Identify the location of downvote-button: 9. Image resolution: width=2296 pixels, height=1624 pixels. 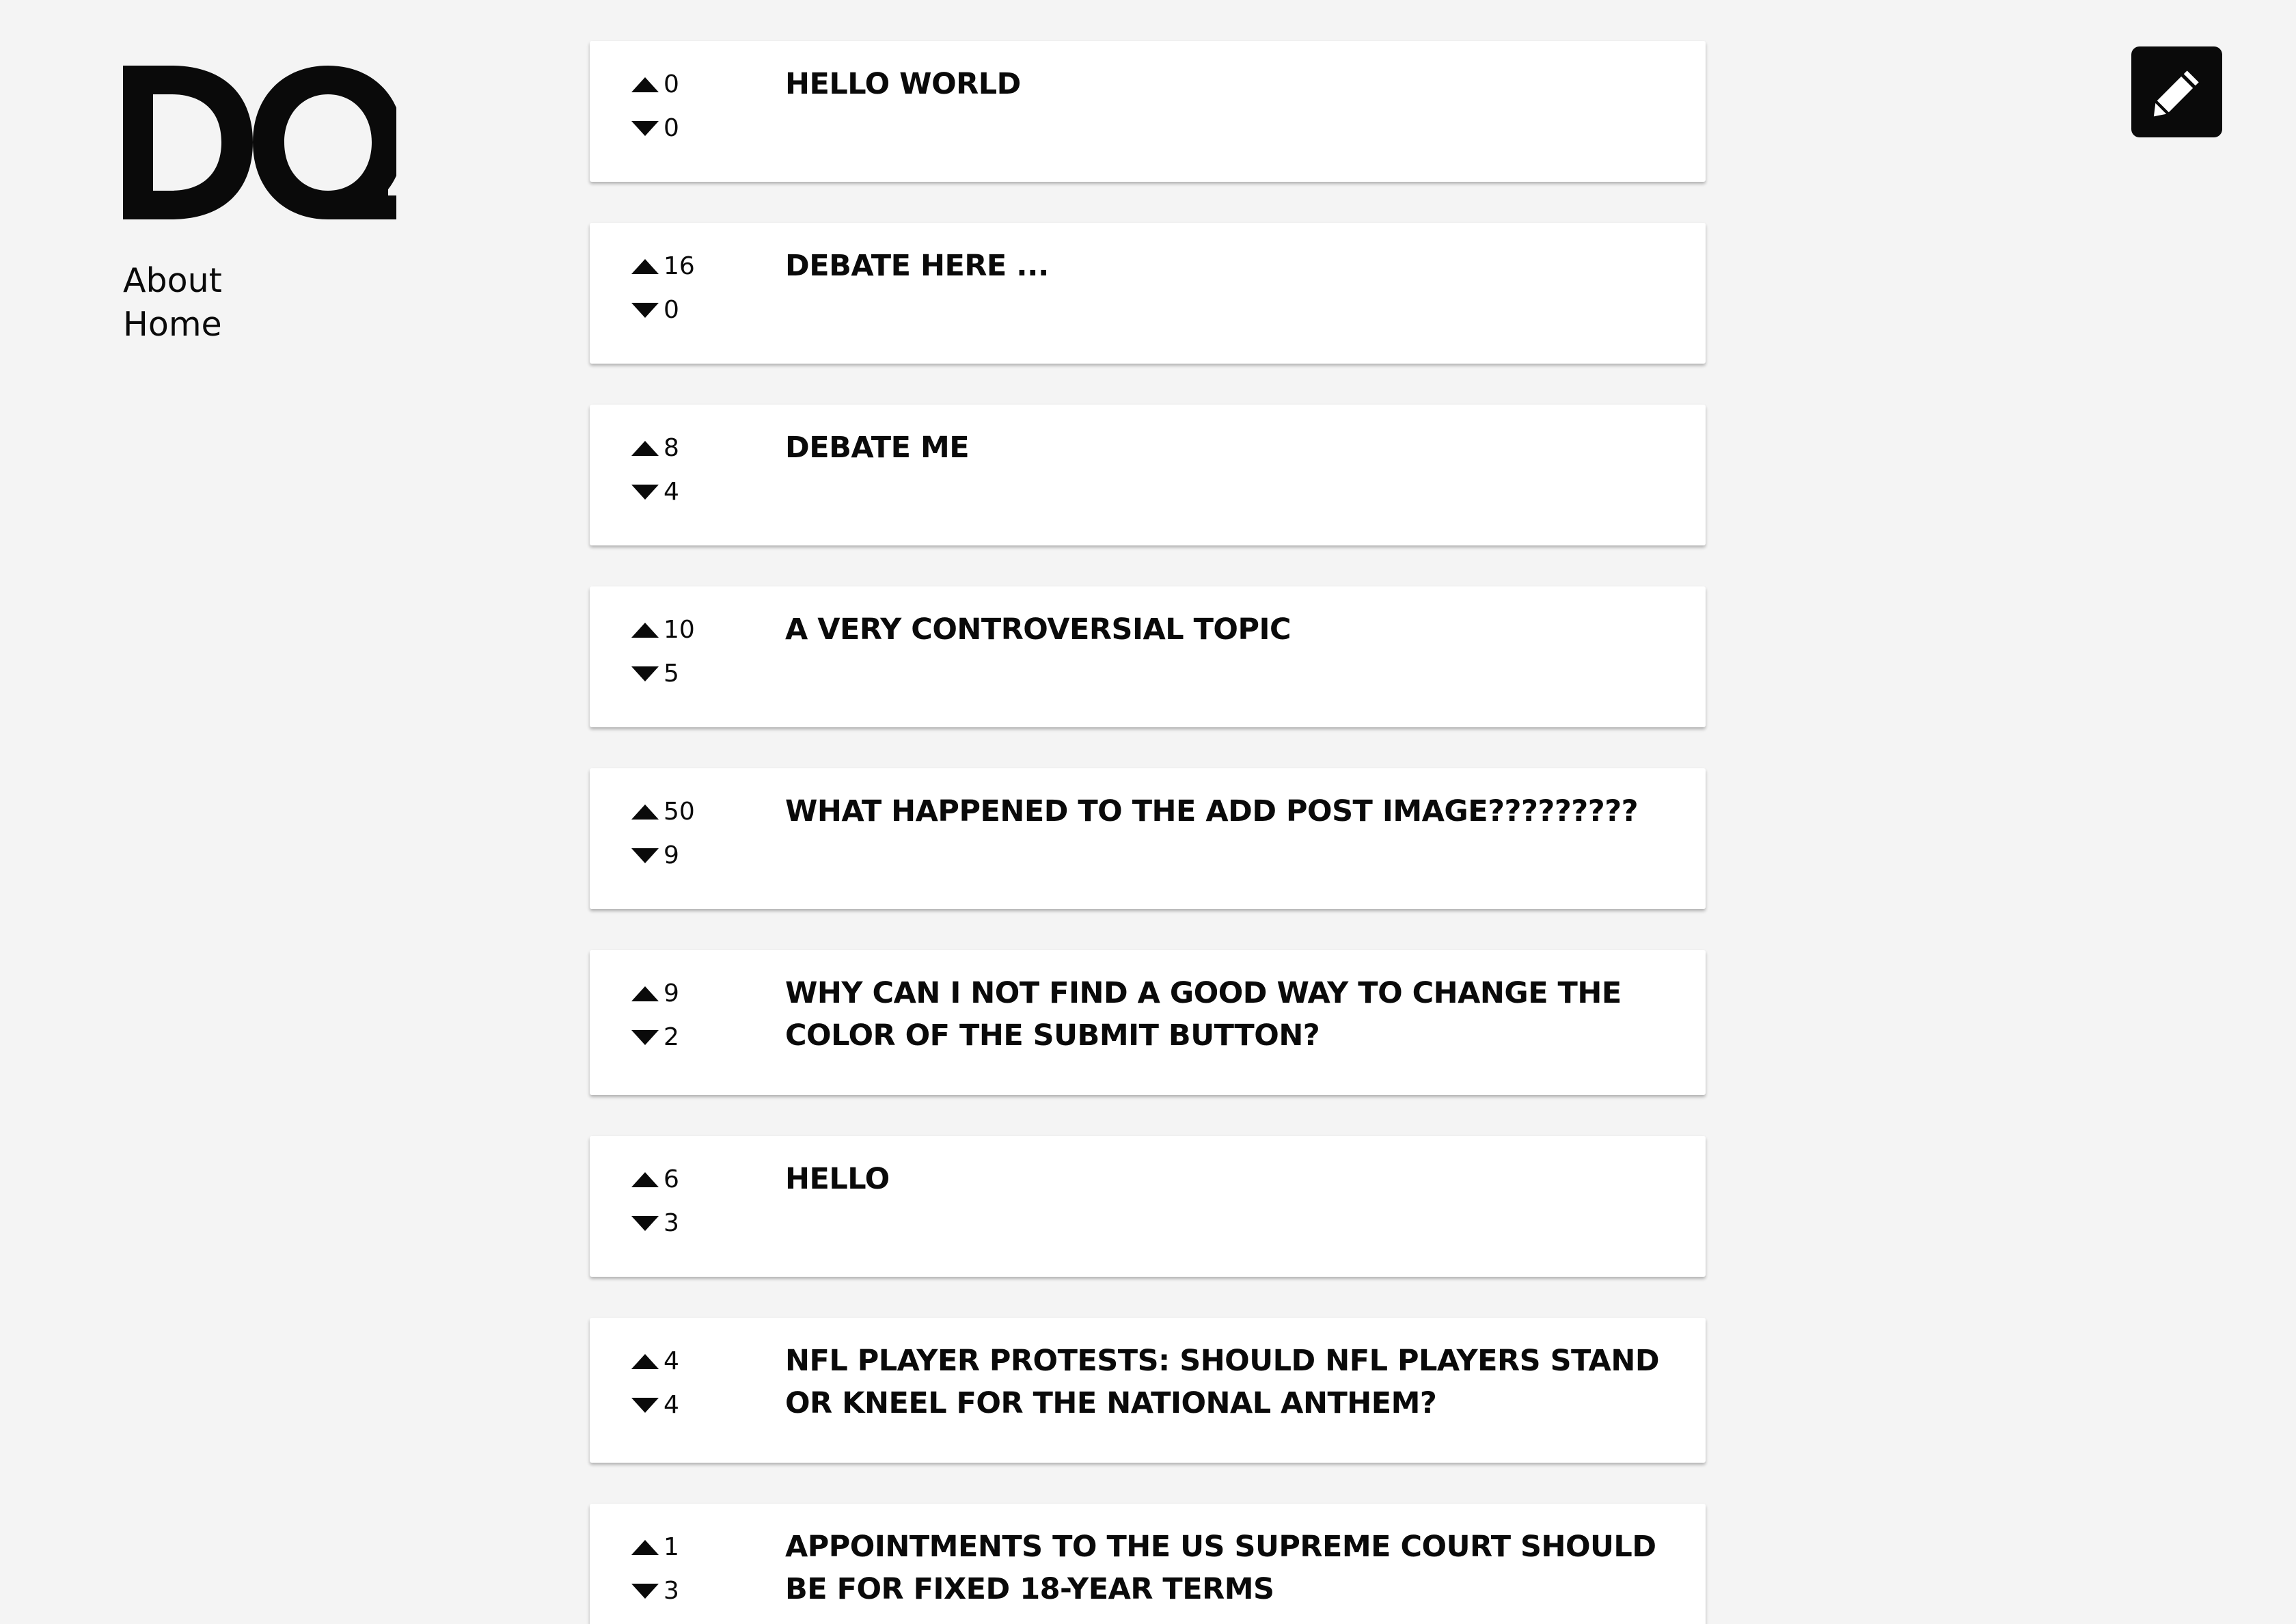
(708, 856).